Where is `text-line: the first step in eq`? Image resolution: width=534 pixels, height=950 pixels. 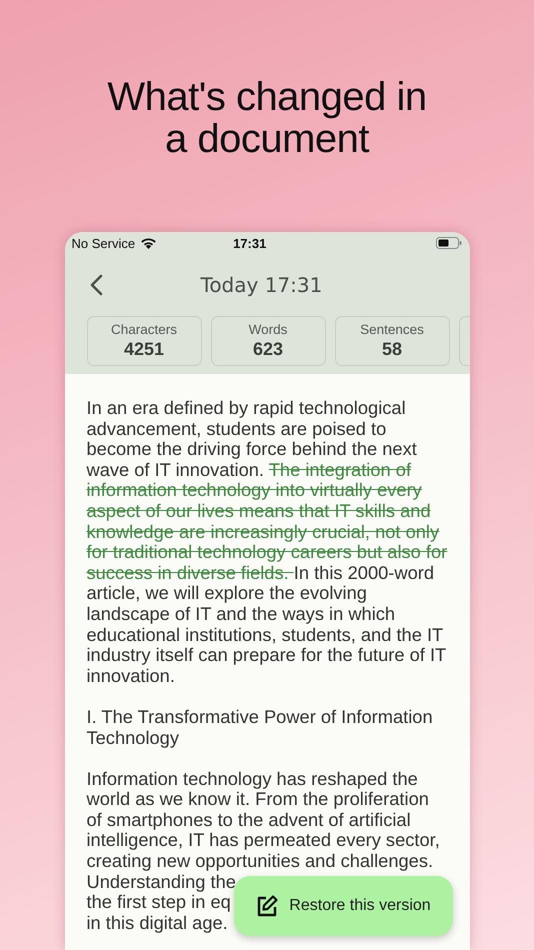 text-line: the first step in eq is located at coordinates (158, 902).